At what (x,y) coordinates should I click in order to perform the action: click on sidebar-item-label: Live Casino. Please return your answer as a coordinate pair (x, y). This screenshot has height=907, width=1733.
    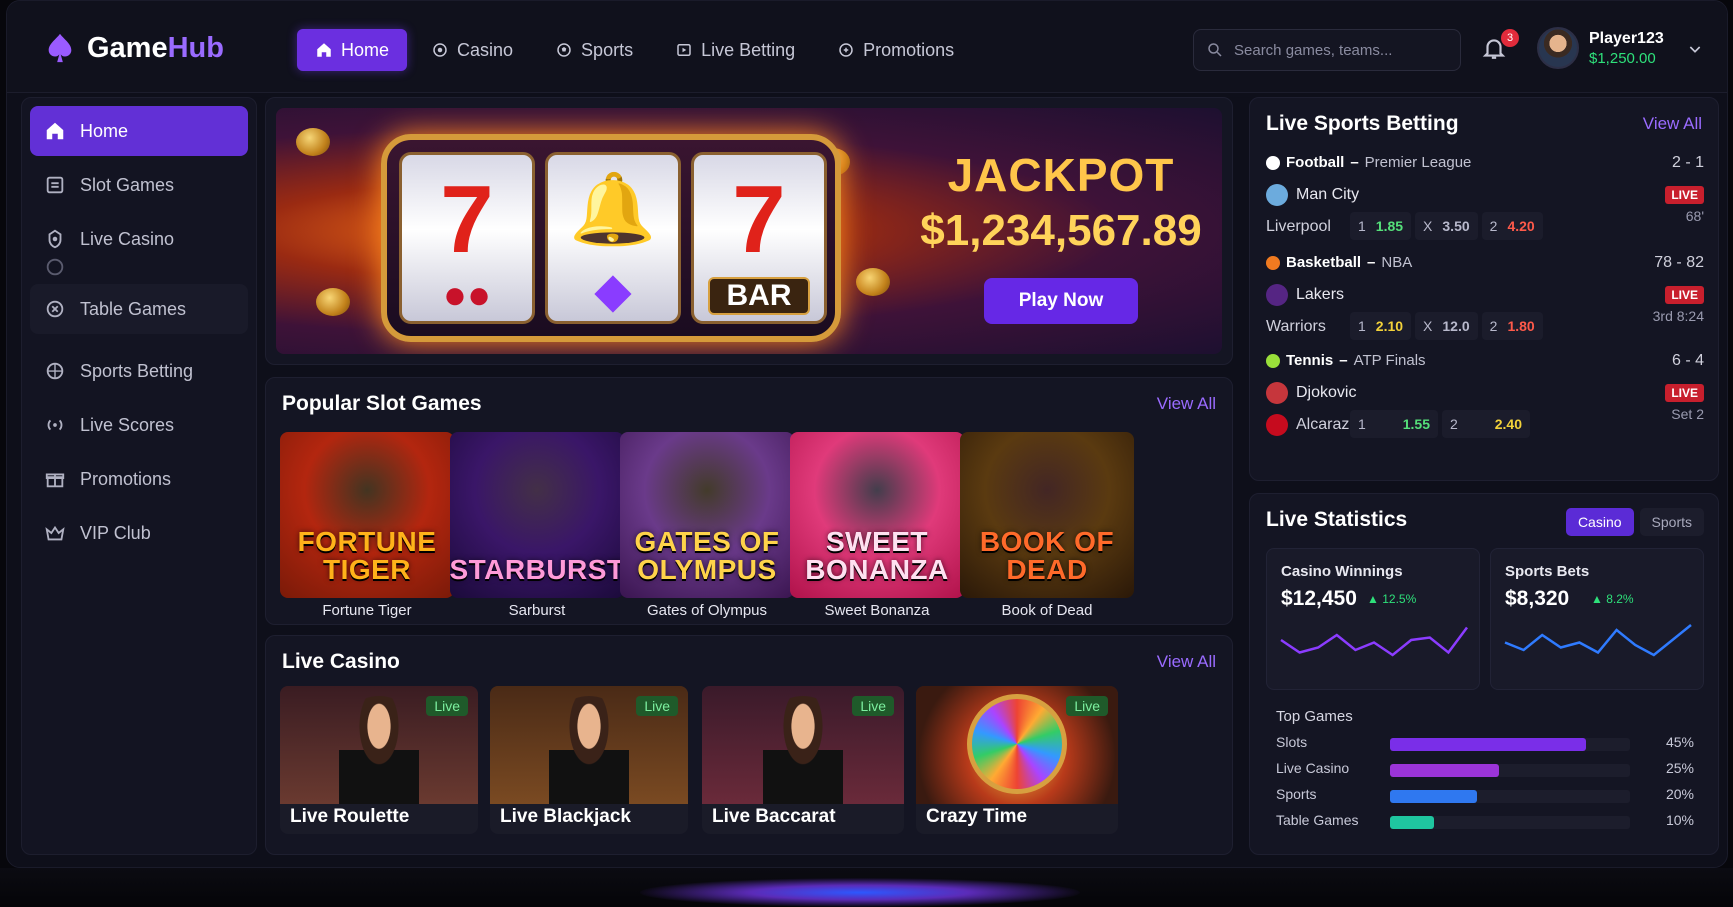
    Looking at the image, I should click on (127, 238).